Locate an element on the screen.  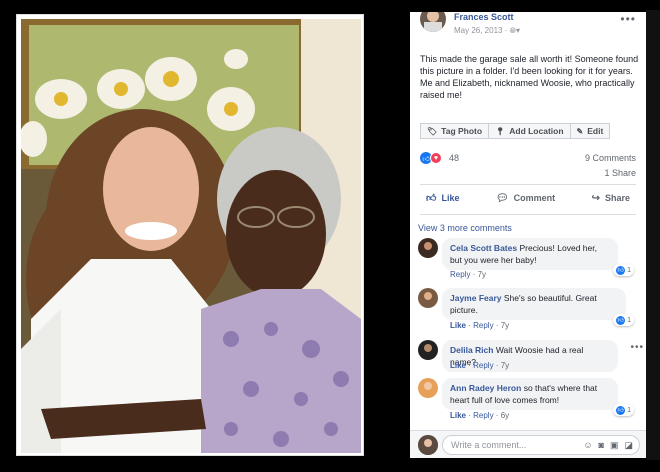
location-pin-icon: 📍︎ is located at coordinates (500, 131).